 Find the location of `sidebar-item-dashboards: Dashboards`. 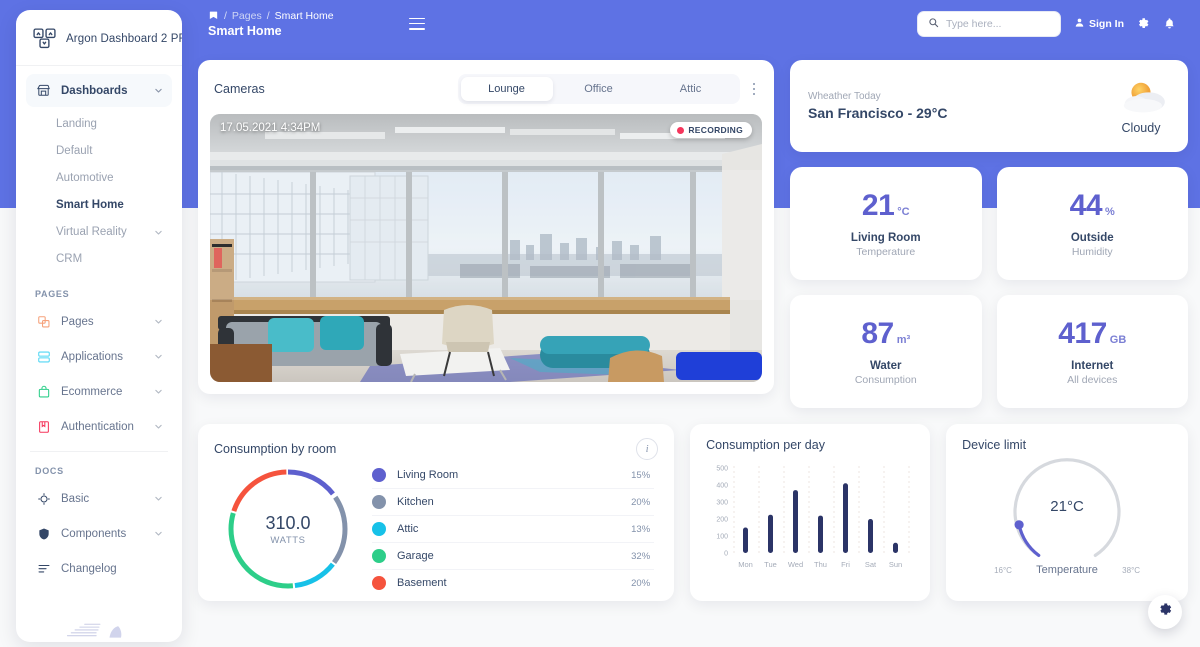

sidebar-item-dashboards: Dashboards is located at coordinates (99, 90).